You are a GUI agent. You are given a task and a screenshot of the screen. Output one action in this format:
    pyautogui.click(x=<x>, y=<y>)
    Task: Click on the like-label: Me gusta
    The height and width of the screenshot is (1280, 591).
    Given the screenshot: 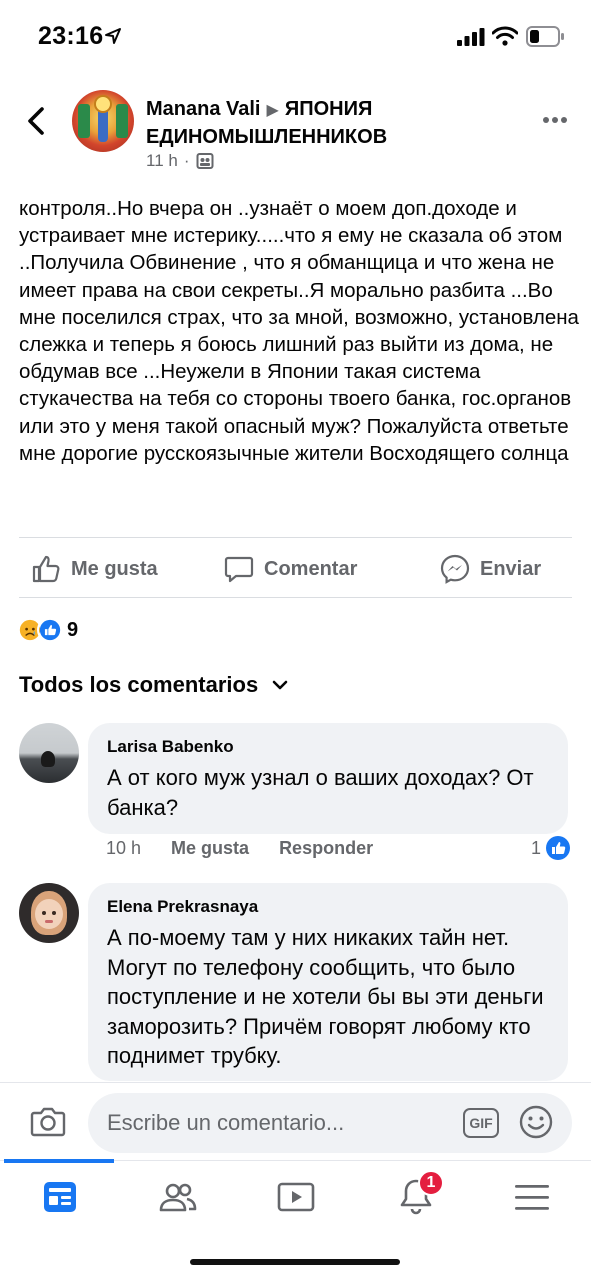 What is the action you would take?
    pyautogui.click(x=114, y=568)
    